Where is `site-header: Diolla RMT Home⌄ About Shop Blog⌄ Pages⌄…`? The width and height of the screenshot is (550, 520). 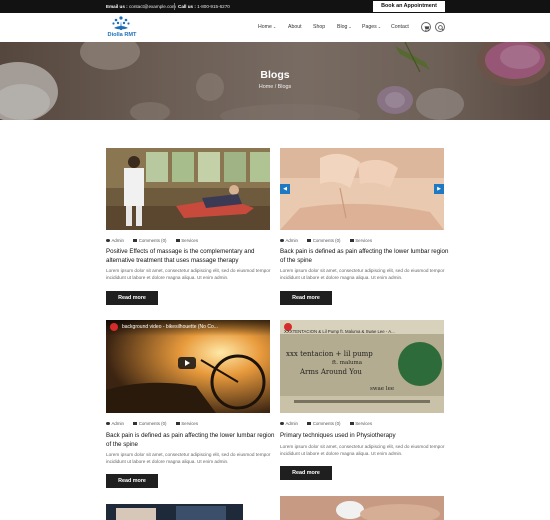 site-header: Diolla RMT Home⌄ About Shop Blog⌄ Pages⌄… is located at coordinates (275, 27).